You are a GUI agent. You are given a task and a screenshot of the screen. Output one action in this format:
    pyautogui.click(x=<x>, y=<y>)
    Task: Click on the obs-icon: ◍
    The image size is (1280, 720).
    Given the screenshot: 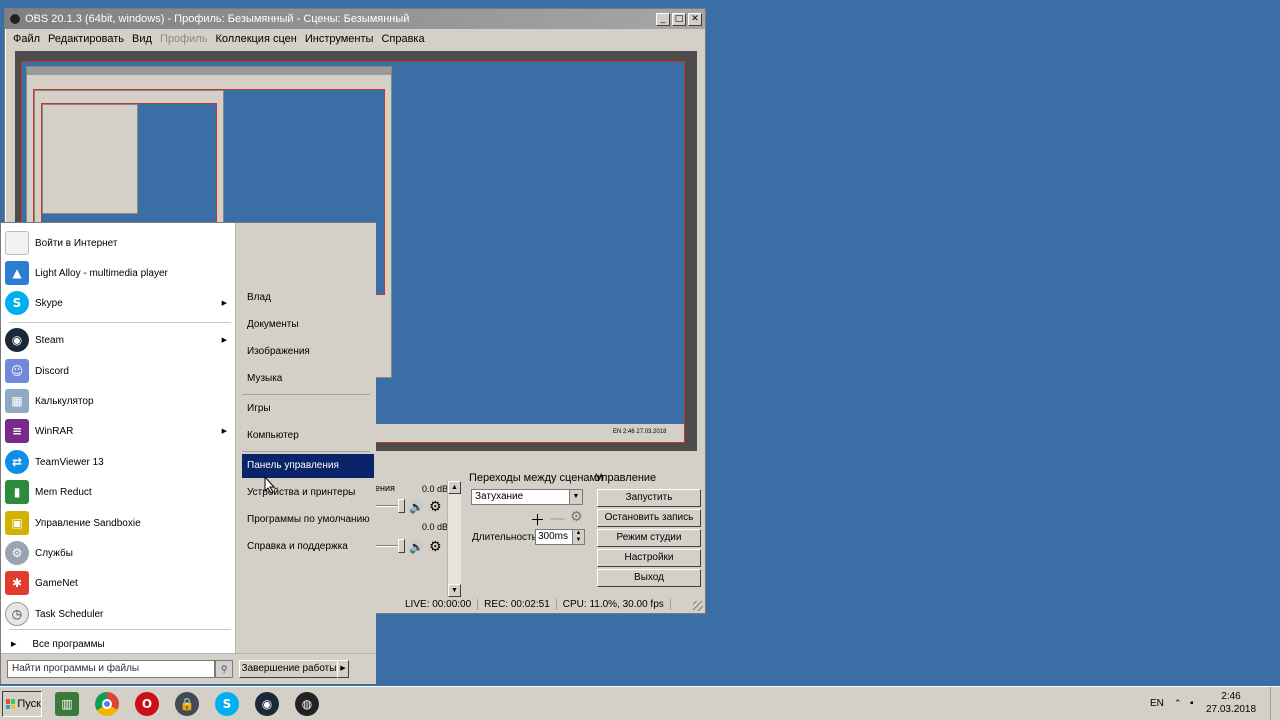 What is the action you would take?
    pyautogui.click(x=307, y=704)
    